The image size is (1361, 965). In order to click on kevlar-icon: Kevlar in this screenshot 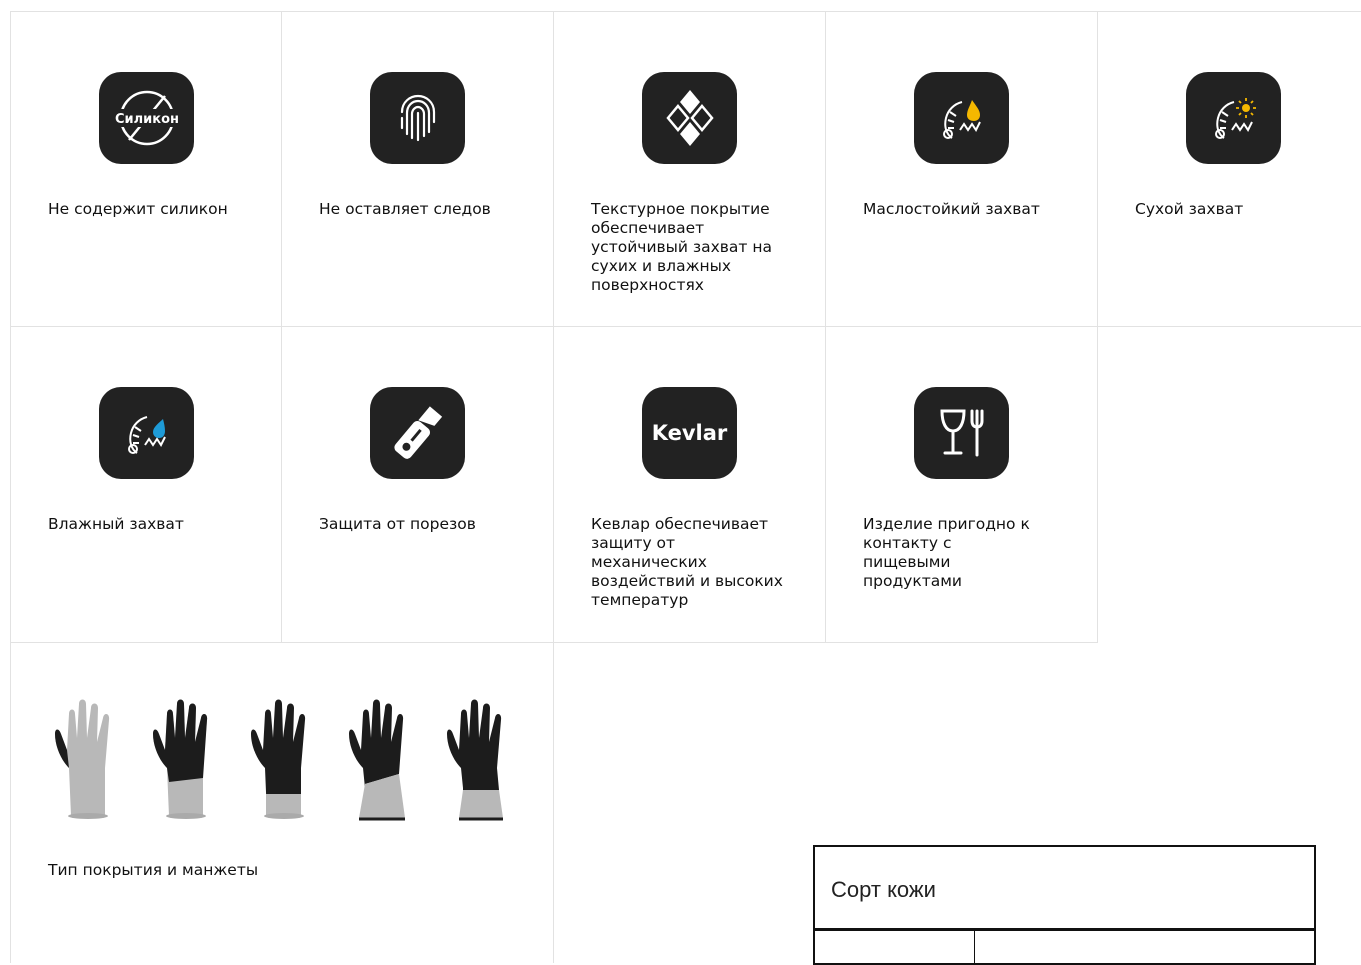, I will do `click(689, 433)`.